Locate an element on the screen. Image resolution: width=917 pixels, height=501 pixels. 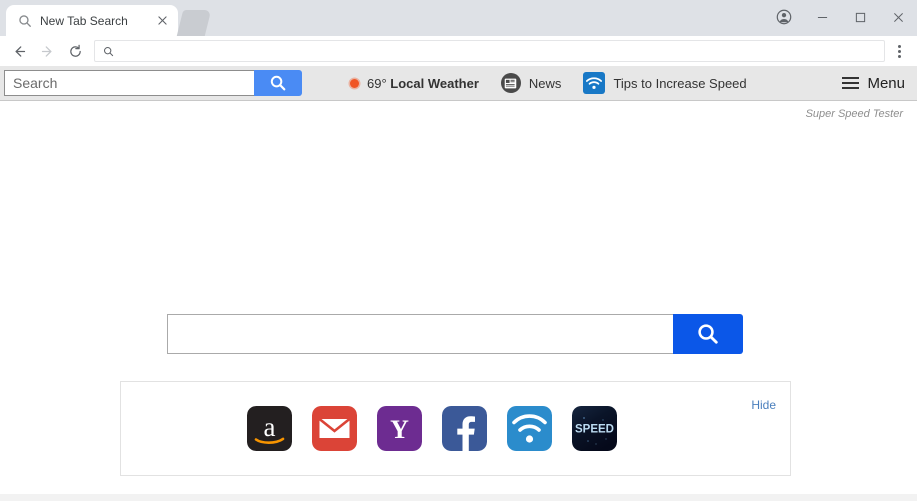
hamburger-menu-icon is located at coordinates (851, 83).